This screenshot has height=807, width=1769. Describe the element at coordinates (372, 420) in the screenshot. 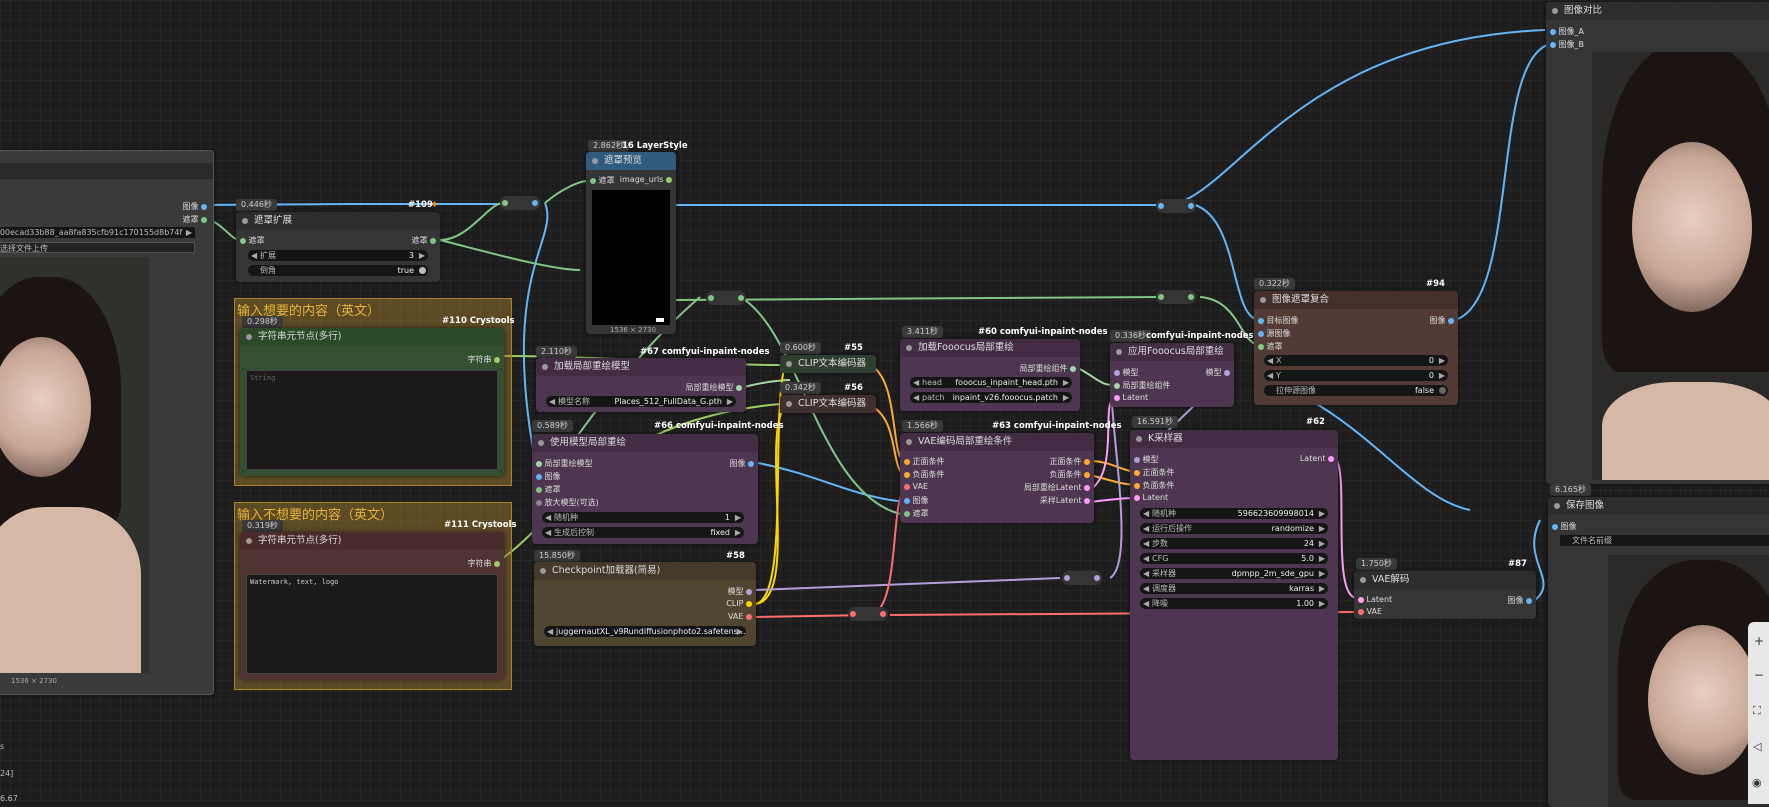

I see `positive-text: String` at that location.